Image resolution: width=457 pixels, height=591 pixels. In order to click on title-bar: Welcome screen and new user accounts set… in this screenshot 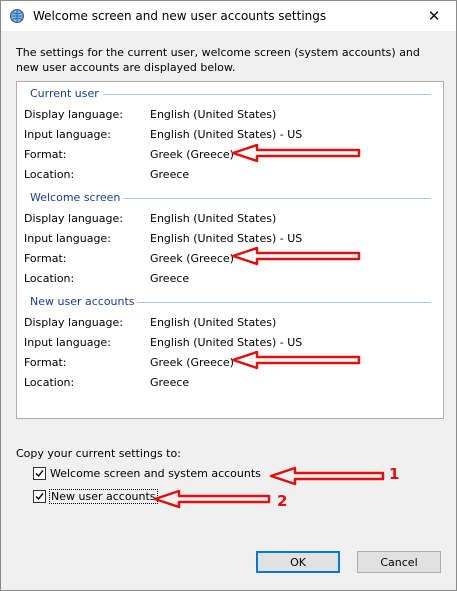, I will do `click(228, 16)`.